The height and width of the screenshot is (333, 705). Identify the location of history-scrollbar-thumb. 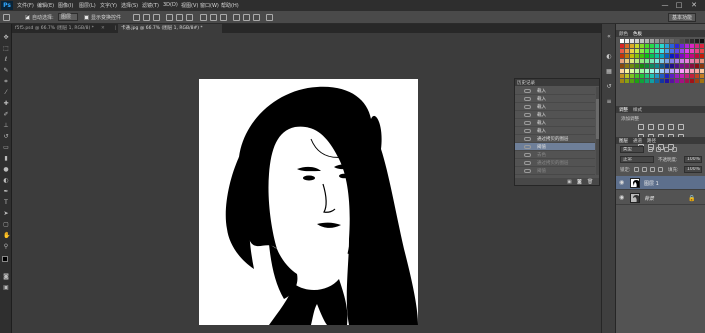
(597, 119).